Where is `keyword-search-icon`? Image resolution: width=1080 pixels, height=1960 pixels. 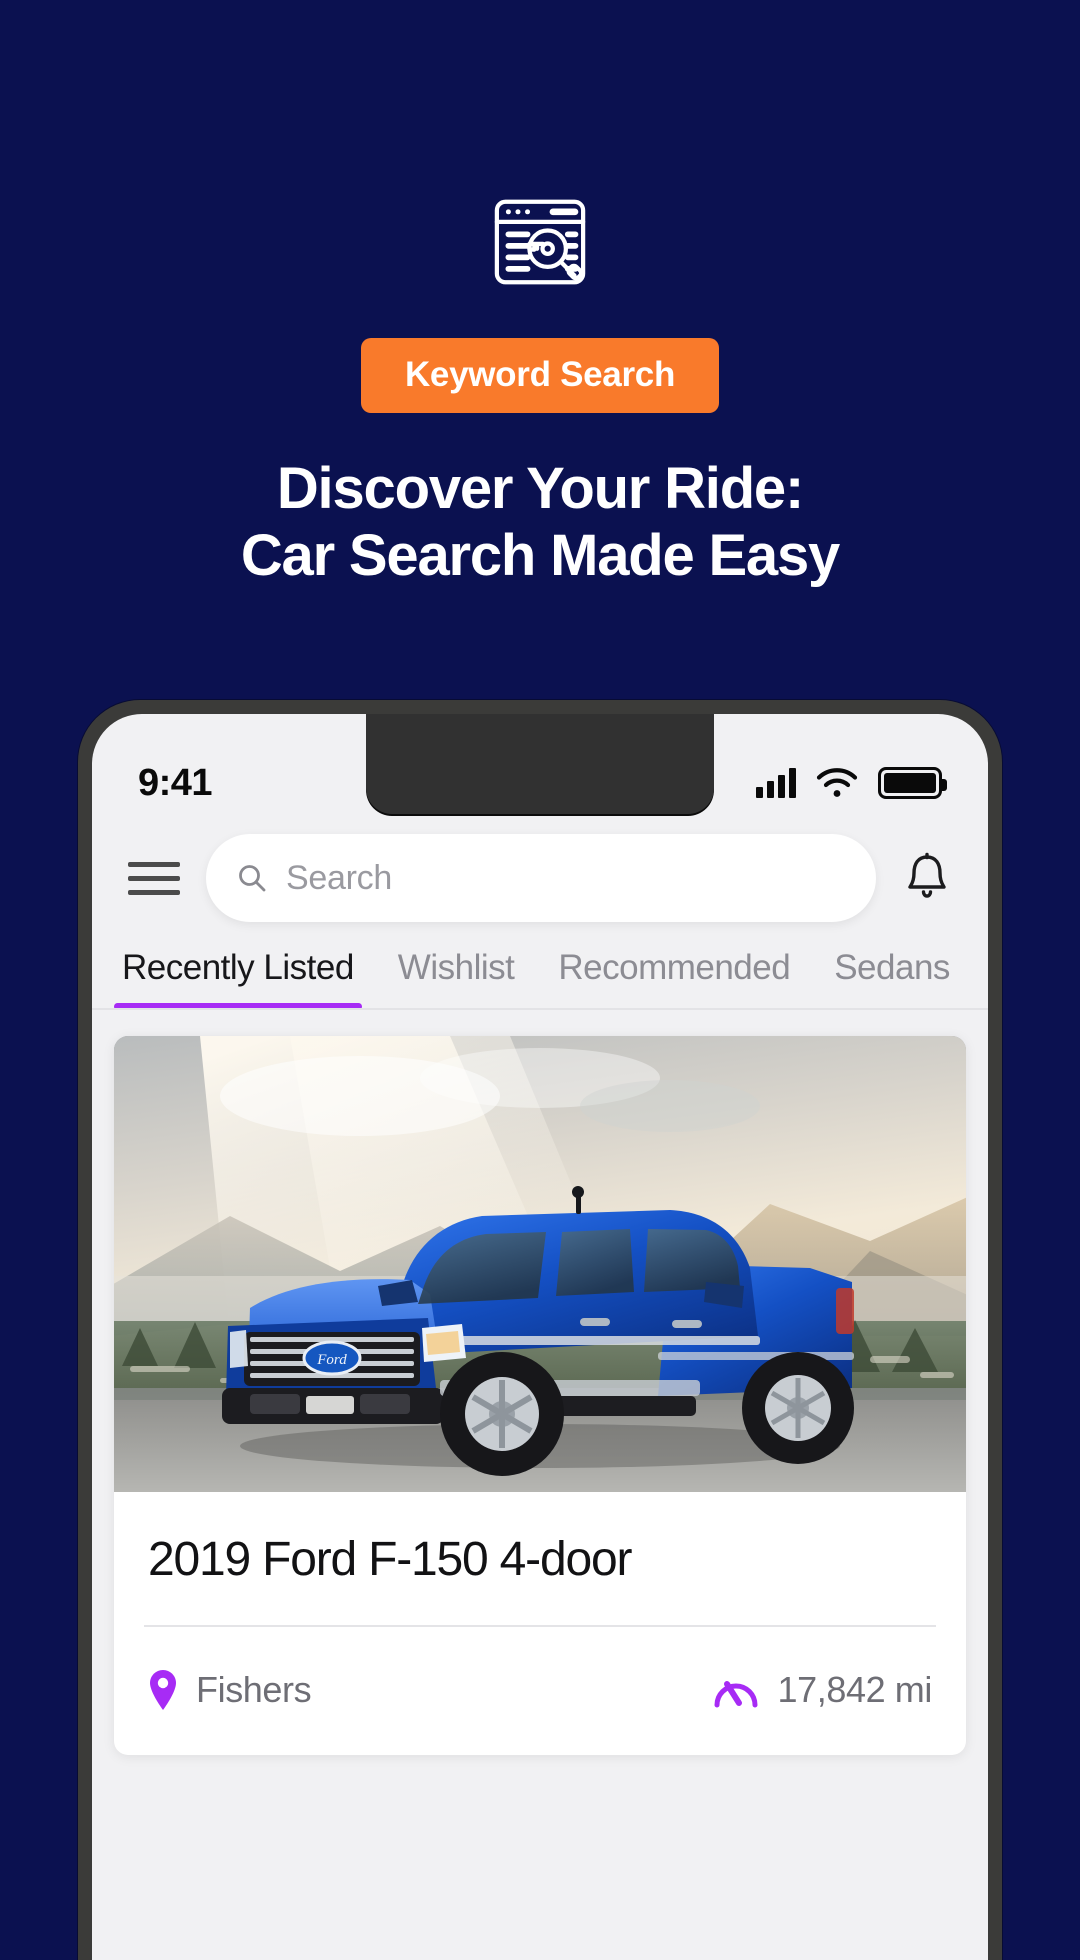 keyword-search-icon is located at coordinates (540, 242).